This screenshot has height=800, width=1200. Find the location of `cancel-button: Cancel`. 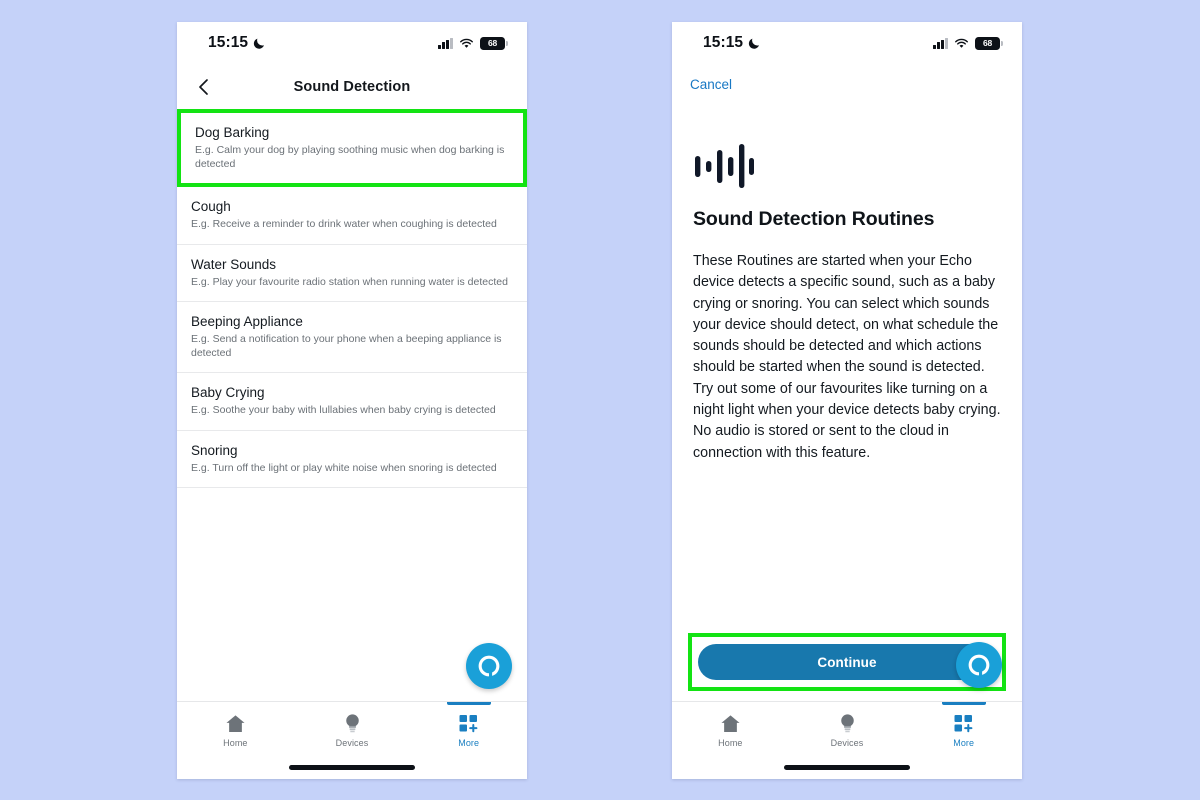

cancel-button: Cancel is located at coordinates (711, 84).